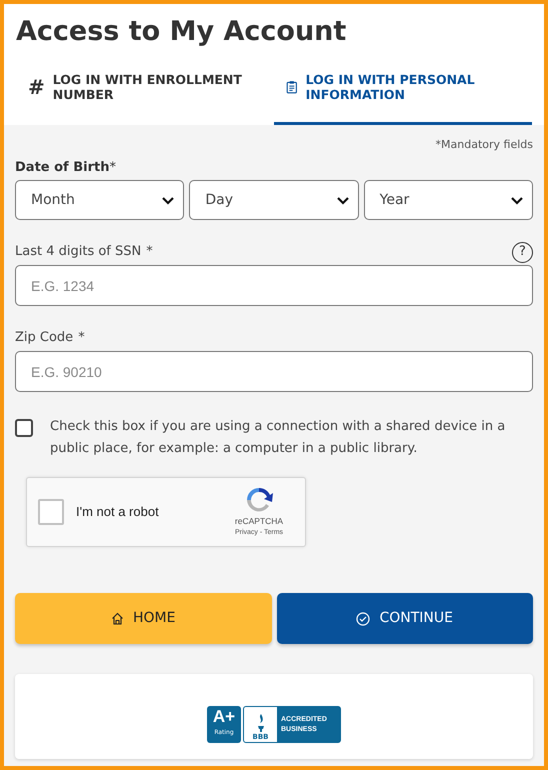  Describe the element at coordinates (274, 285) in the screenshot. I see `input-field: E.G. 1234` at that location.